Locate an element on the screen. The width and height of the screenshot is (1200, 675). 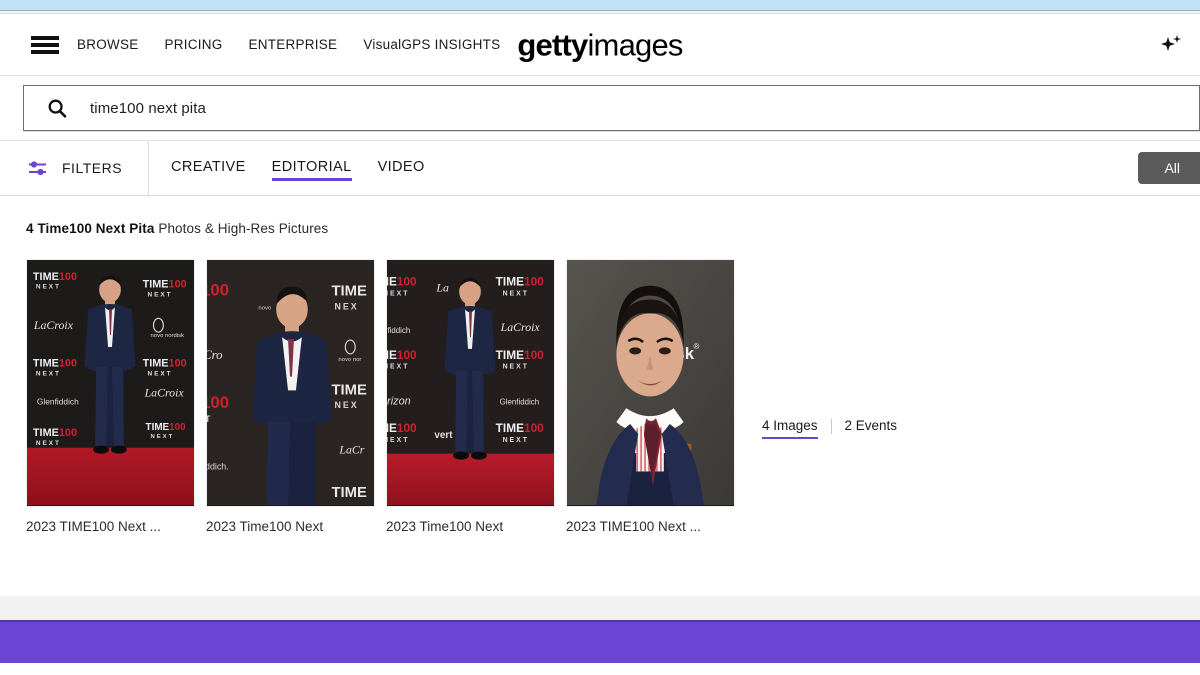
list-item: isk ® is located at coordinates (650, 396).